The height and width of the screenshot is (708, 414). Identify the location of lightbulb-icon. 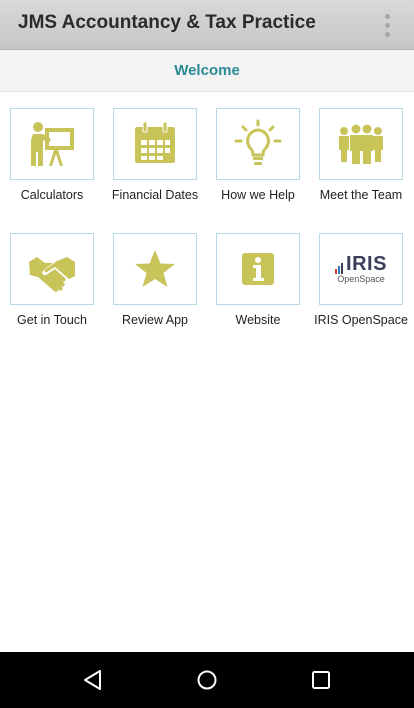
(258, 142).